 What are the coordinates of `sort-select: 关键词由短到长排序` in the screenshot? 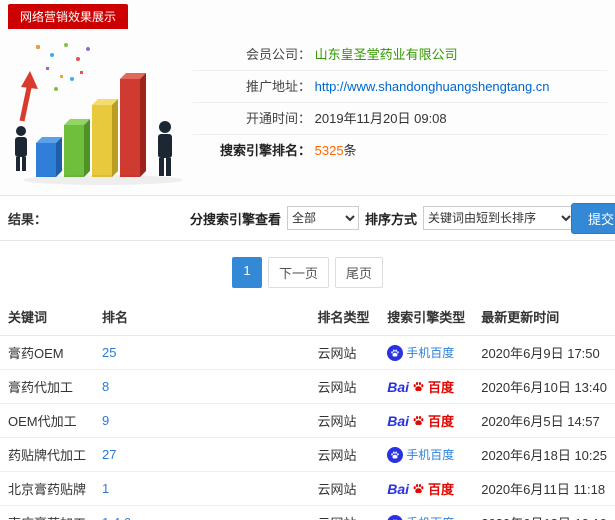 It's located at (499, 218).